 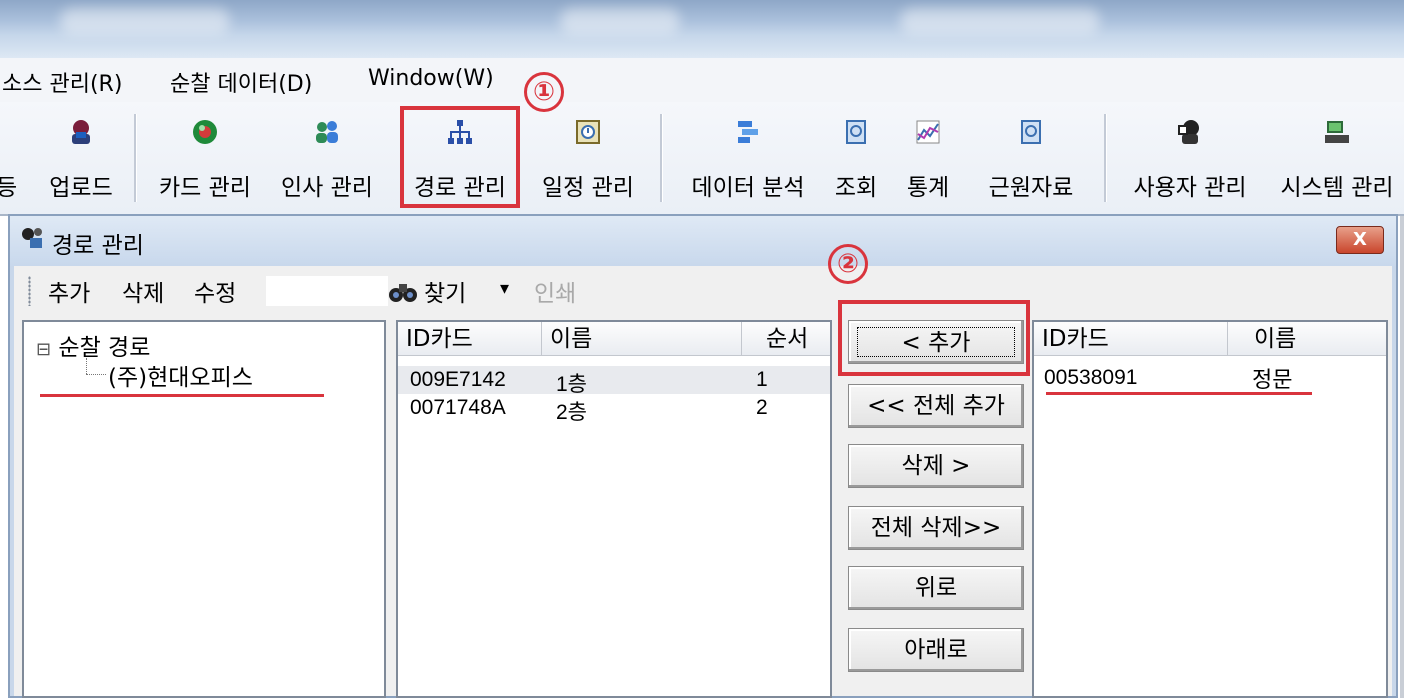 What do you see at coordinates (215, 291) in the screenshot?
I see `edit-toolbar-button: 수정` at bounding box center [215, 291].